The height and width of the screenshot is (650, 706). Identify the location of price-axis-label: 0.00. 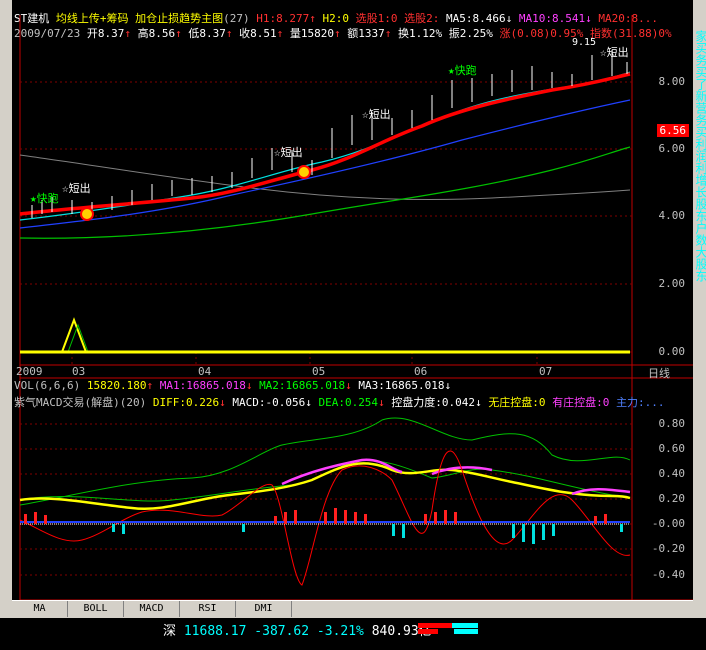
(672, 351).